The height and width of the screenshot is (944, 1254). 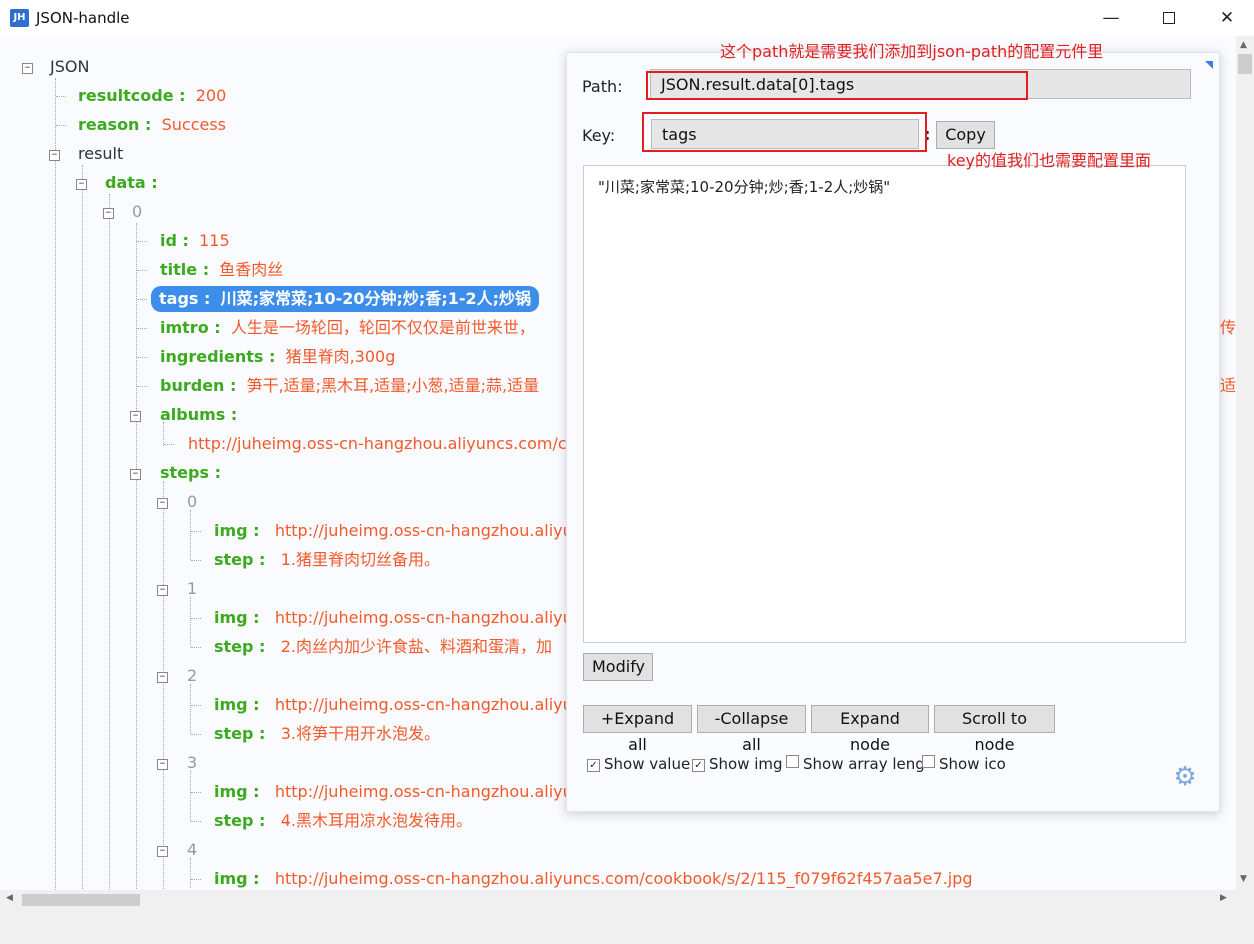 I want to click on tree-node-root: JSON, so click(x=69, y=67).